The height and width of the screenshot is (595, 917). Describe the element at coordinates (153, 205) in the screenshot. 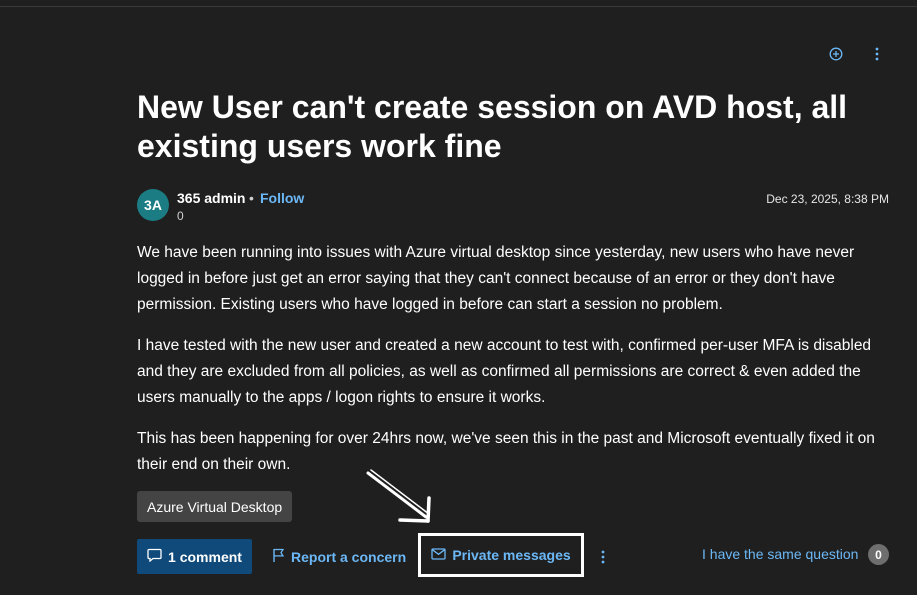

I see `avatar: 3A` at that location.